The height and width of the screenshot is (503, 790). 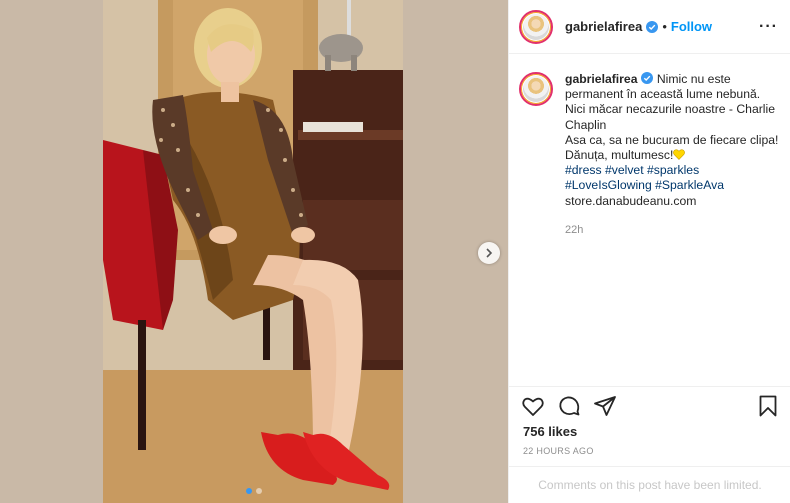 I want to click on heart-icon, so click(x=533, y=406).